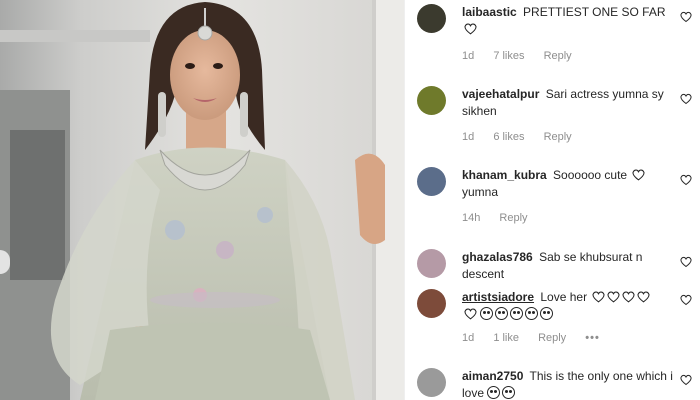 The width and height of the screenshot is (700, 400). I want to click on comment-meta: 1d 1 like Reply •••, so click(539, 338).